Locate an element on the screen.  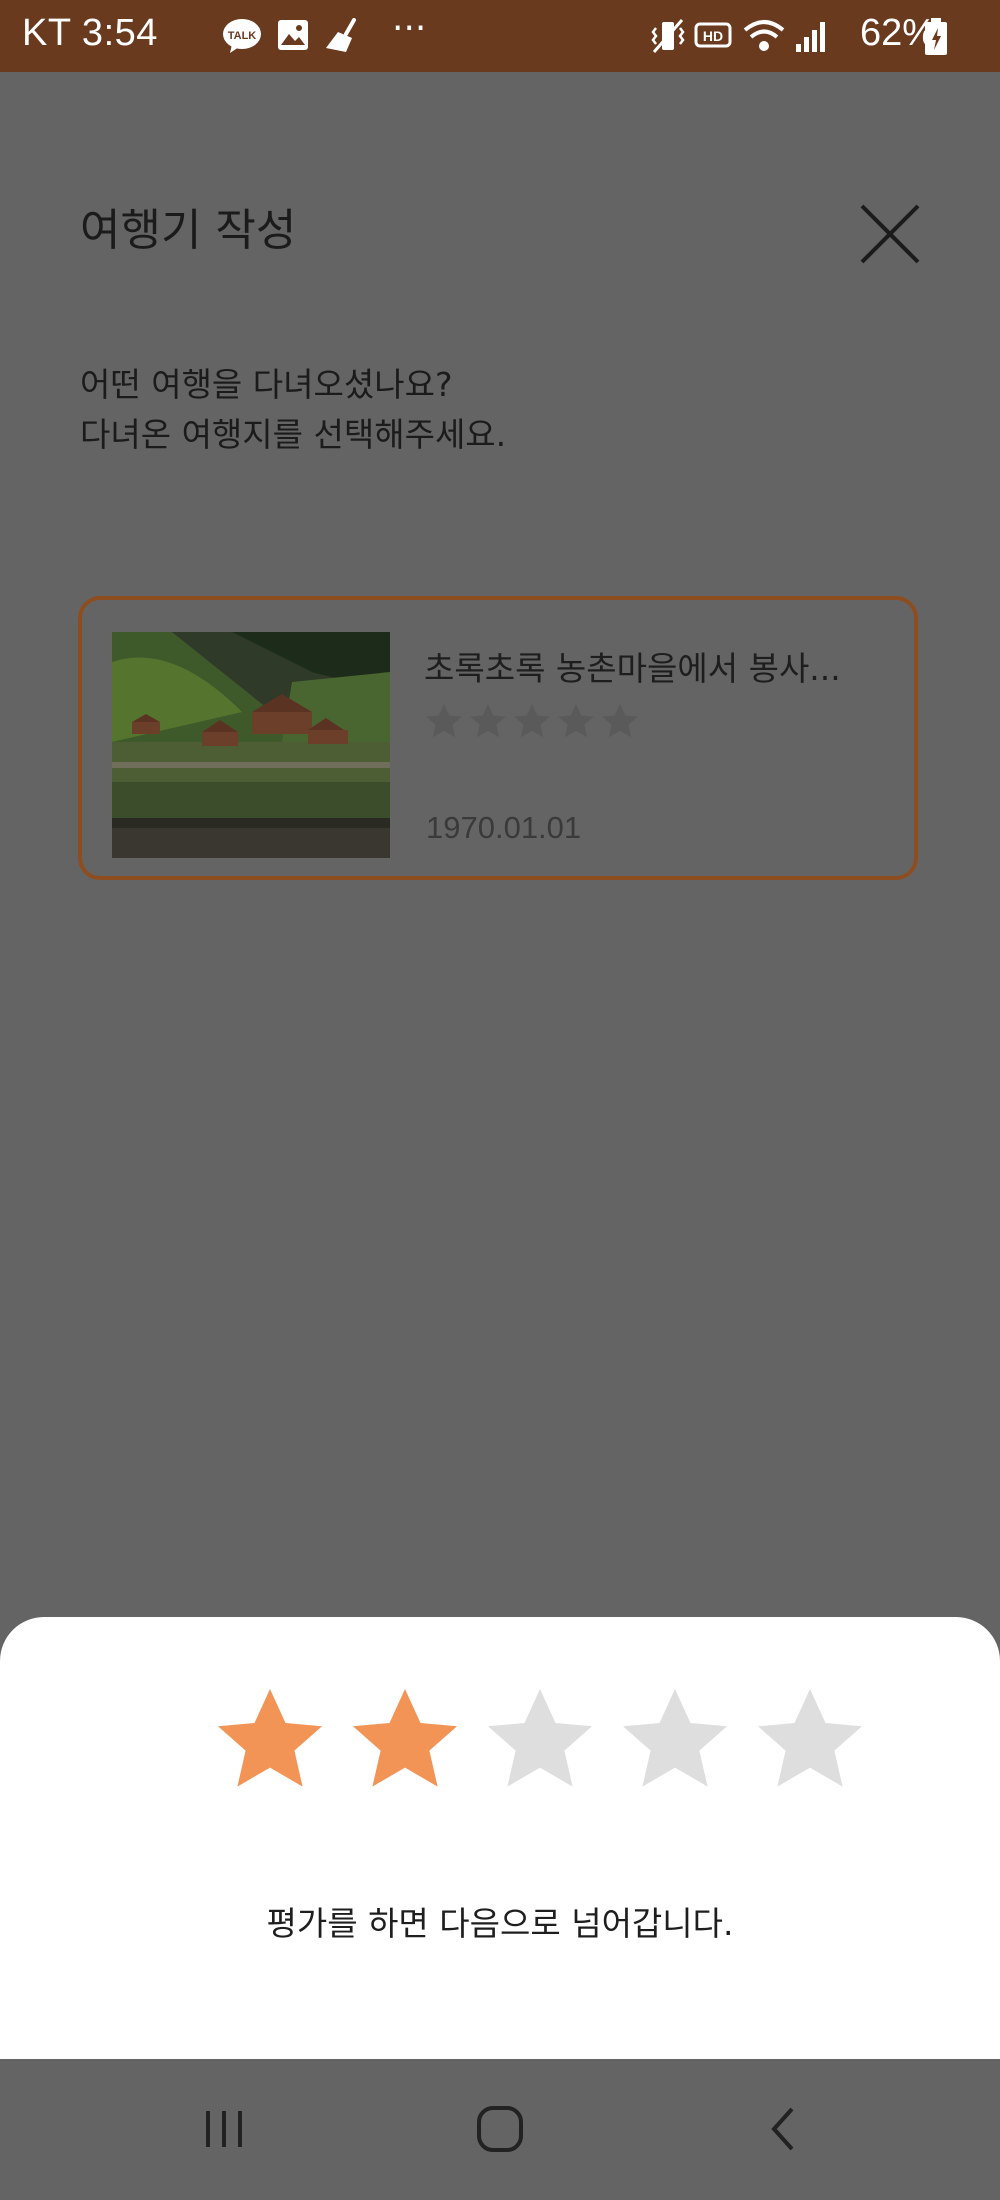
rating-instruction: 평가를 하면 다음으로 넘어갑니다. is located at coordinates (500, 1923).